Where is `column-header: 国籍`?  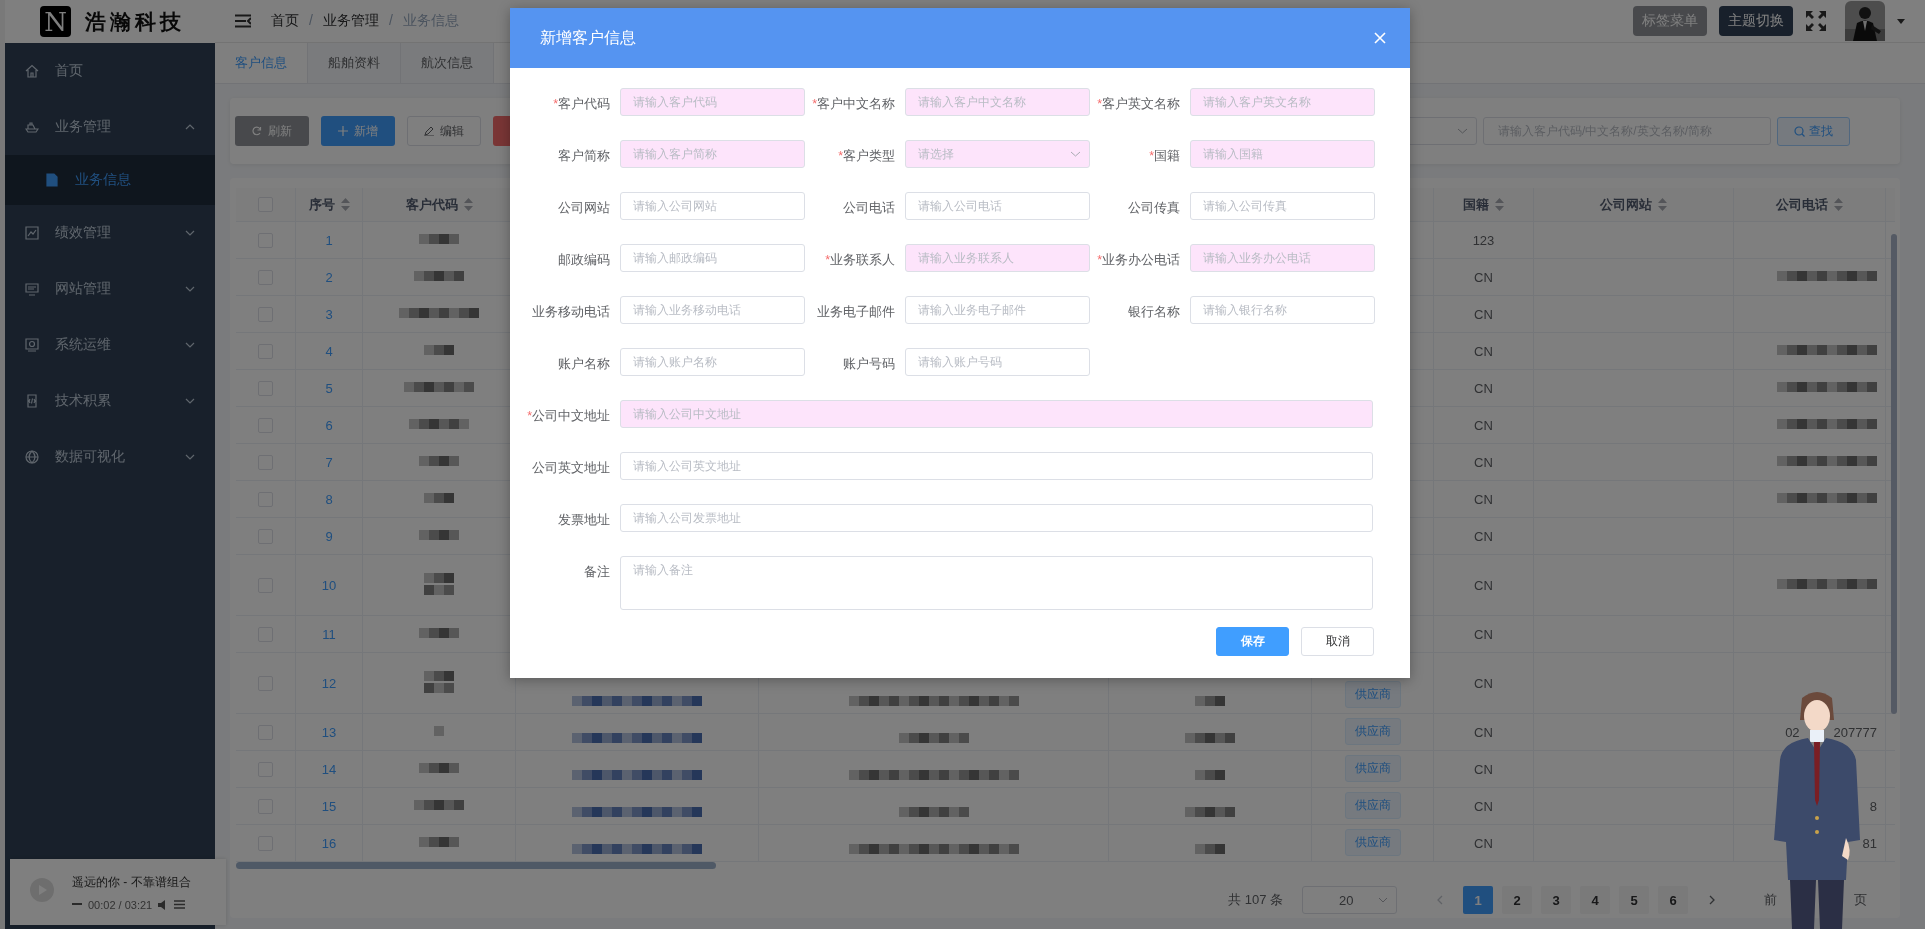 column-header: 国籍 is located at coordinates (1476, 204).